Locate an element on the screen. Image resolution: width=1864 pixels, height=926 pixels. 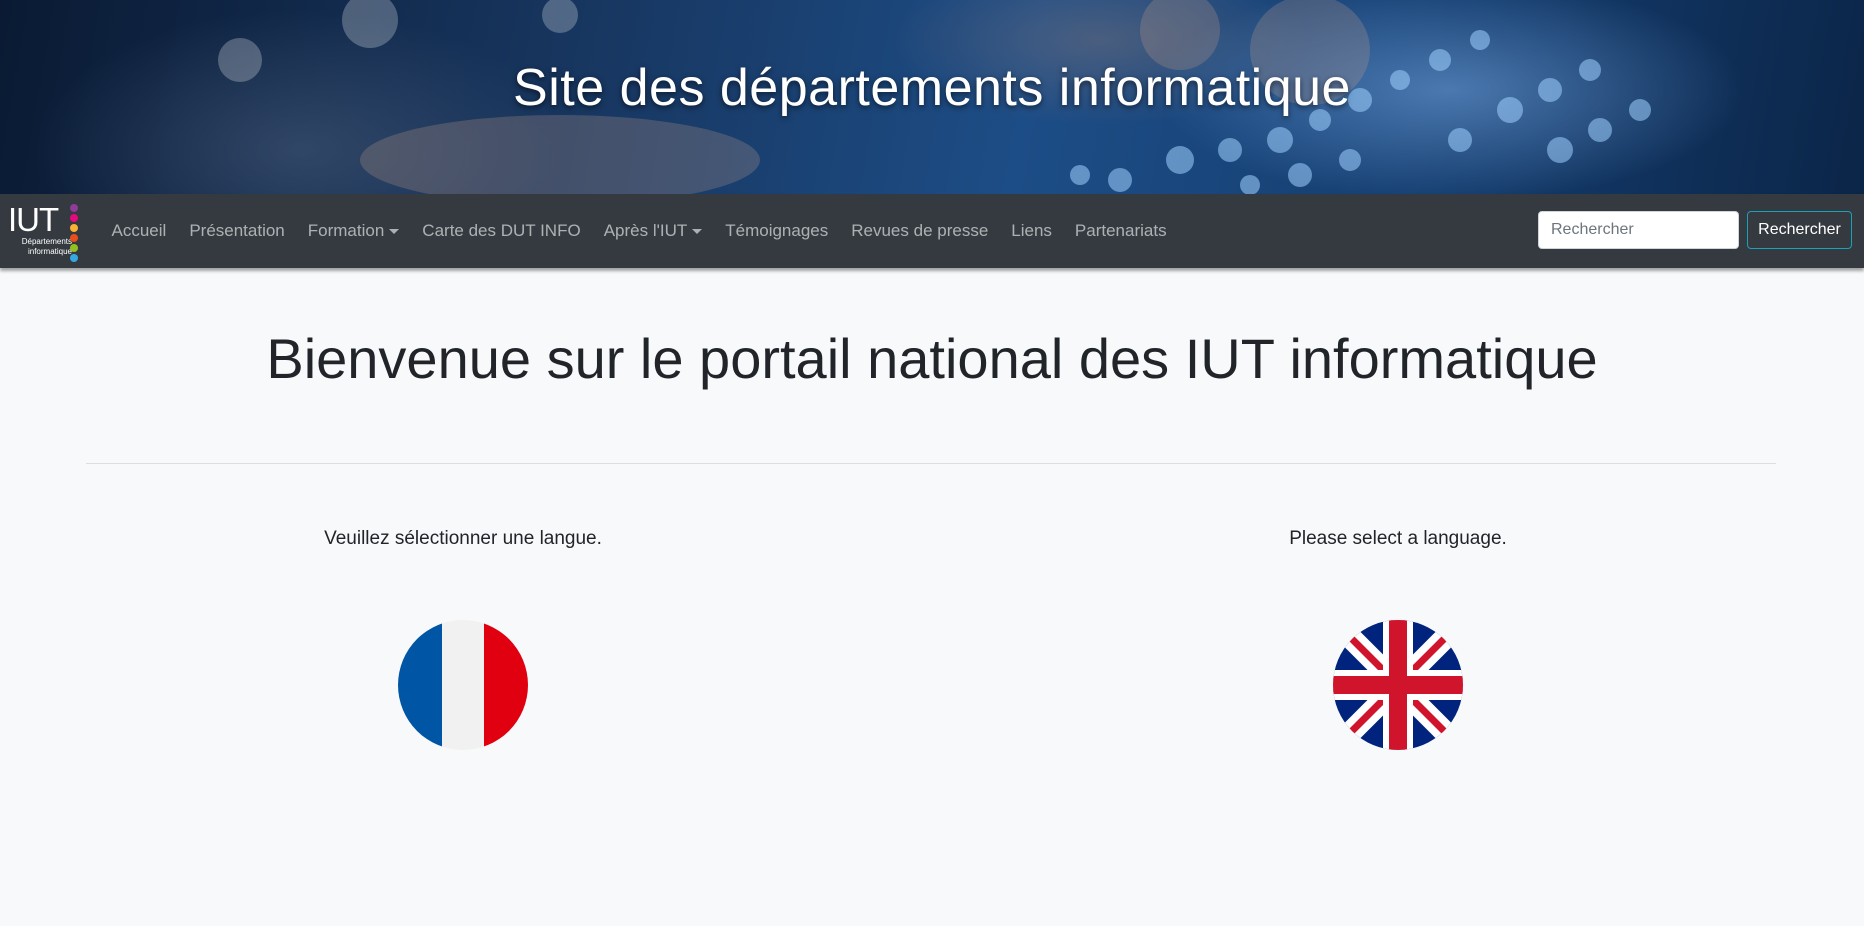
nav-item-liens: Liens is located at coordinates (1032, 231).